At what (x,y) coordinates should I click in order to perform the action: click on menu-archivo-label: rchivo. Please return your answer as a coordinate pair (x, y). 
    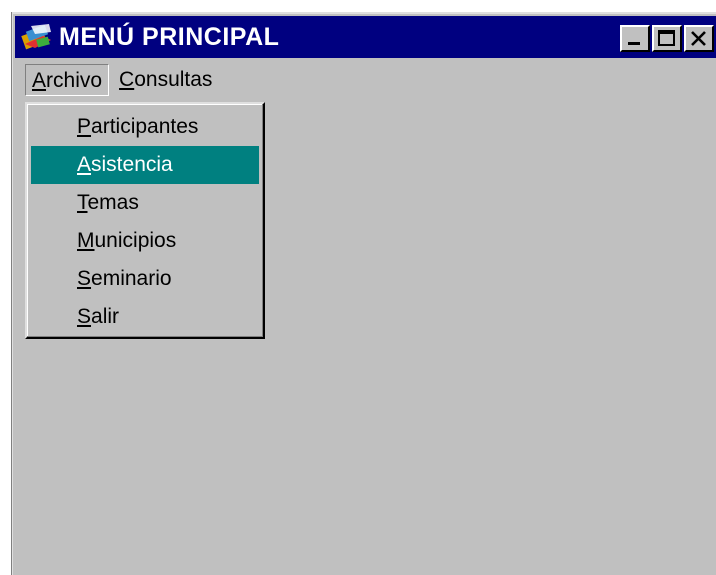
    Looking at the image, I should click on (74, 80).